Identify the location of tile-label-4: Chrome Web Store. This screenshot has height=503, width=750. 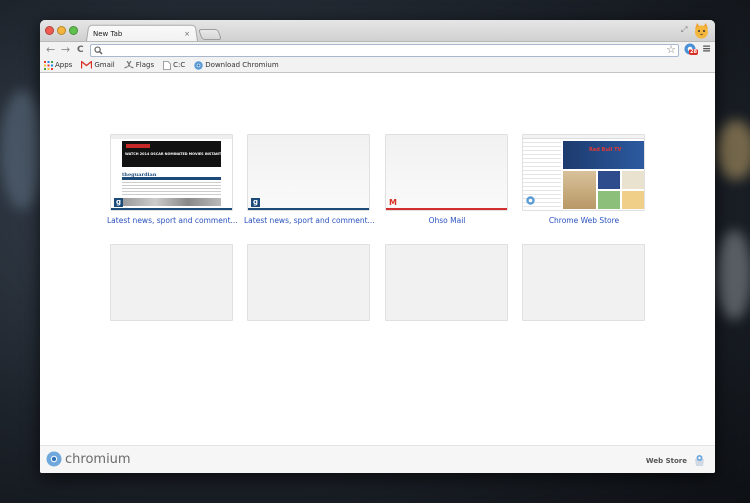
(584, 220).